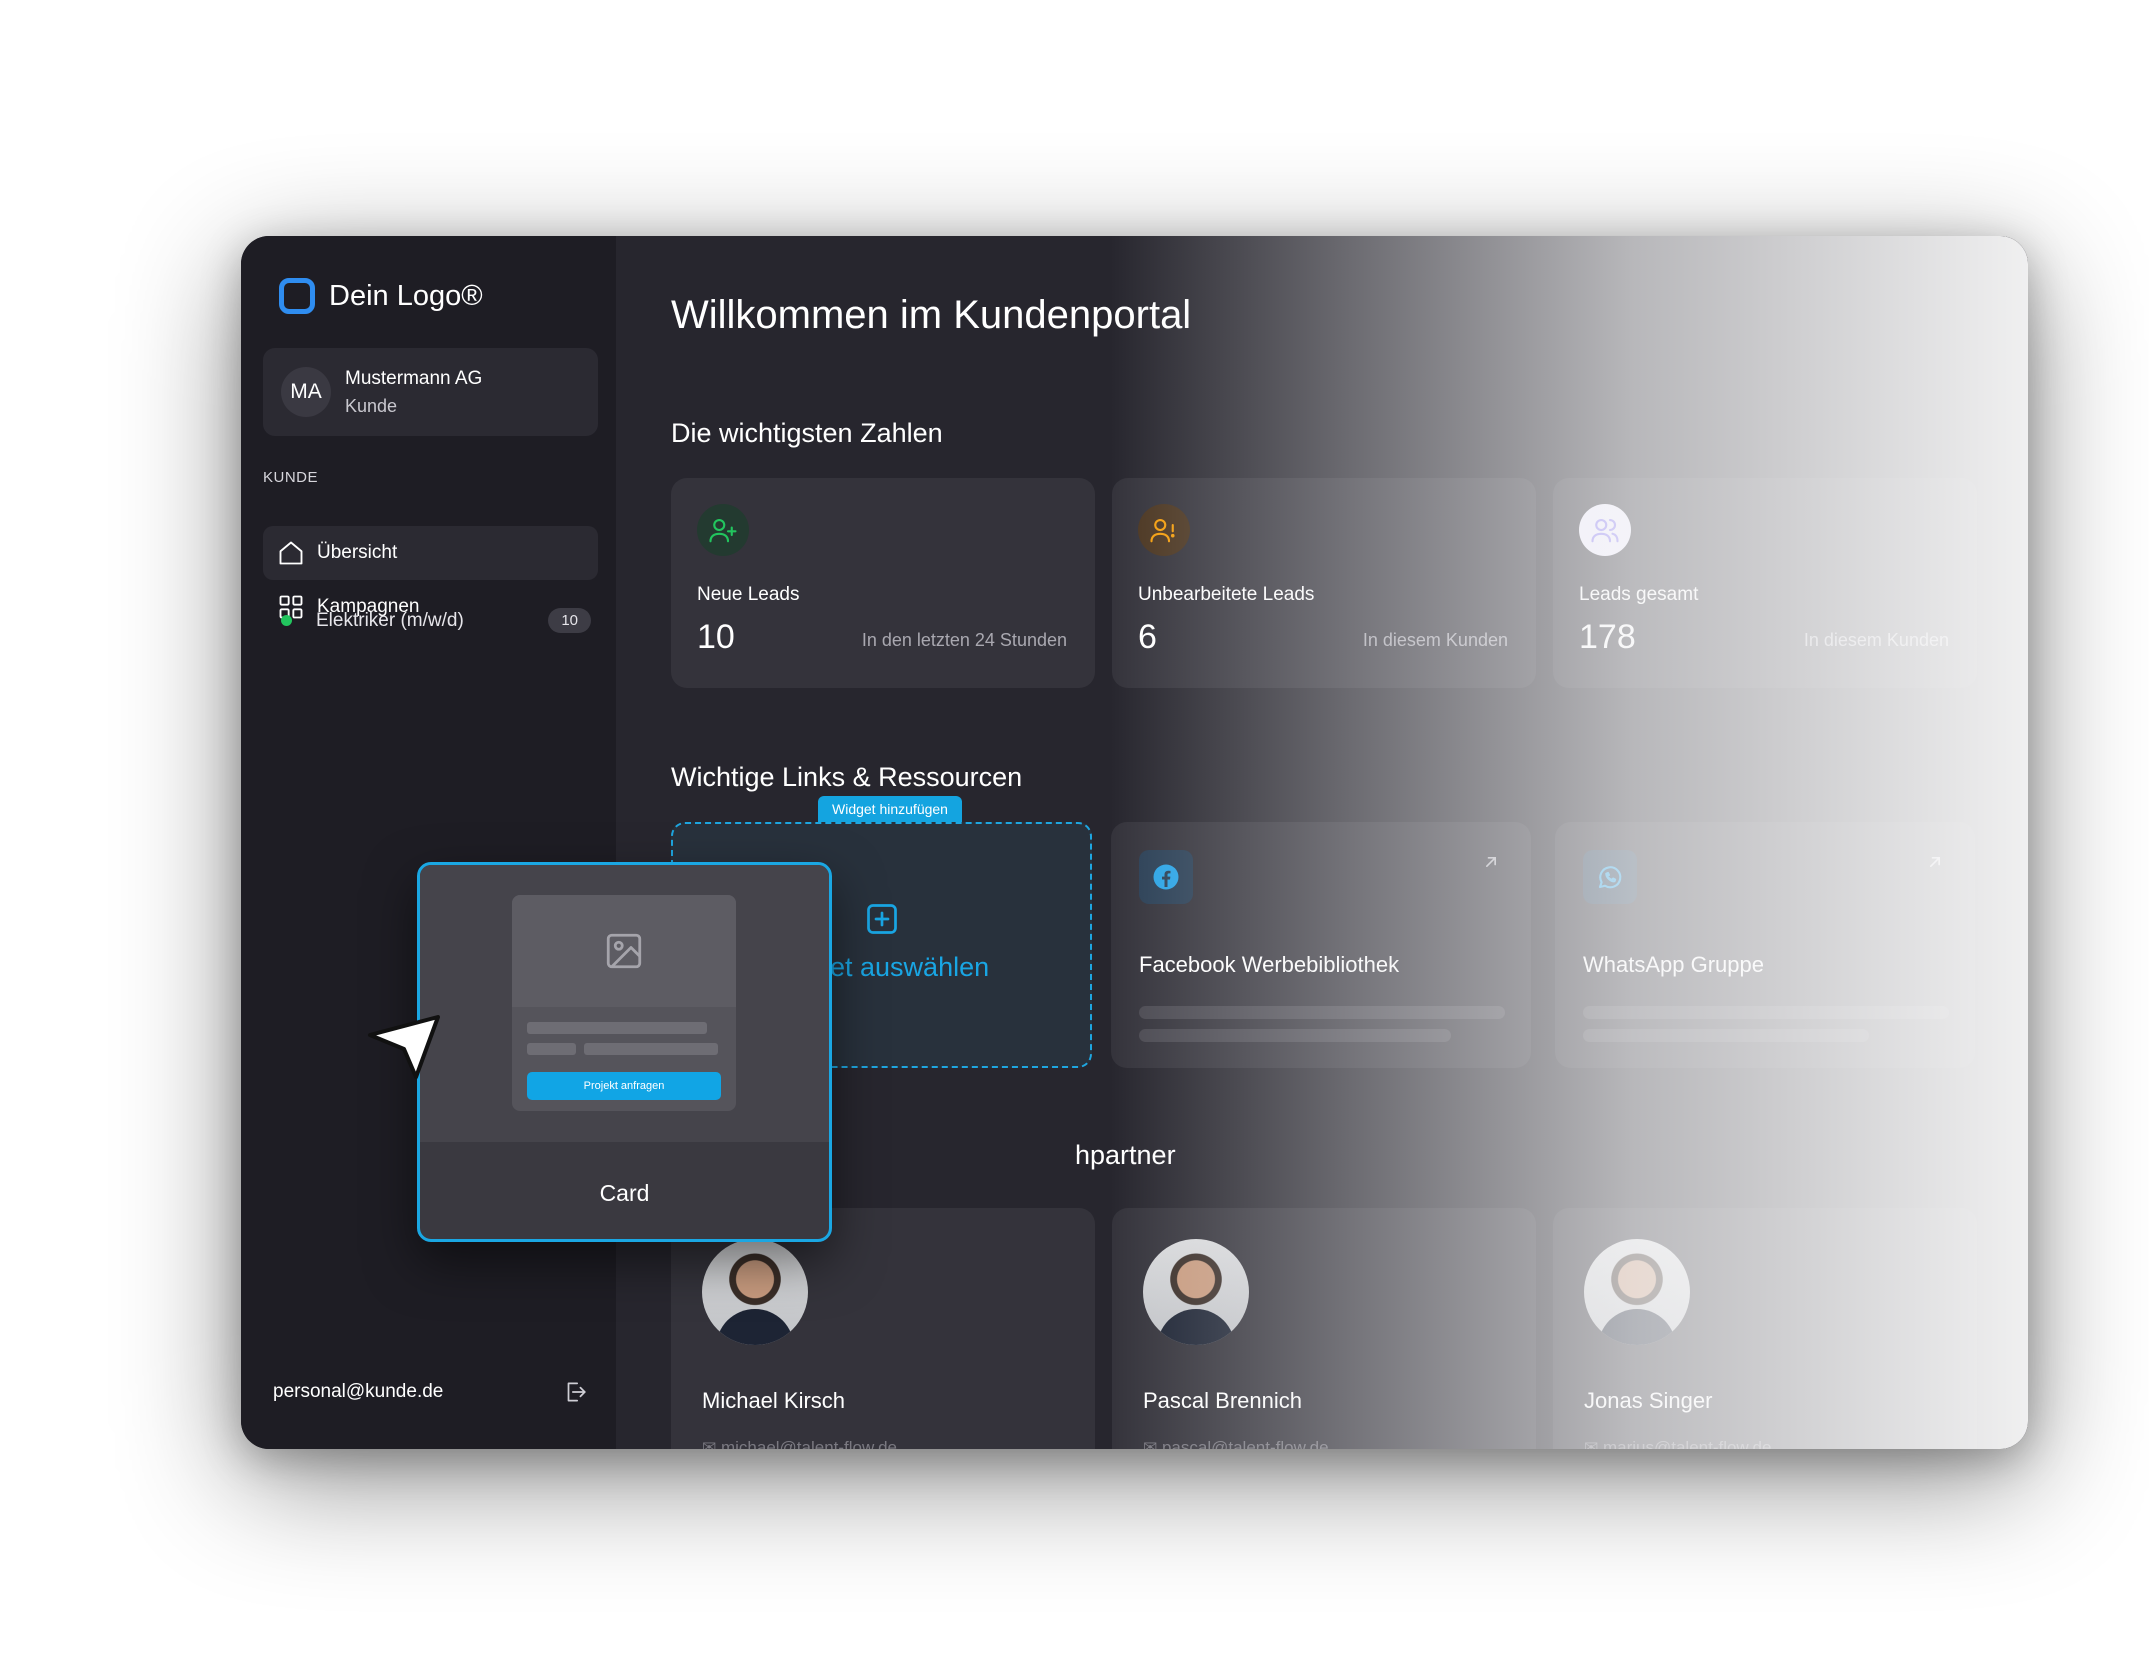 Image resolution: width=2149 pixels, height=1666 pixels. Describe the element at coordinates (357, 552) in the screenshot. I see `sidebar-item-label: Übersicht` at that location.